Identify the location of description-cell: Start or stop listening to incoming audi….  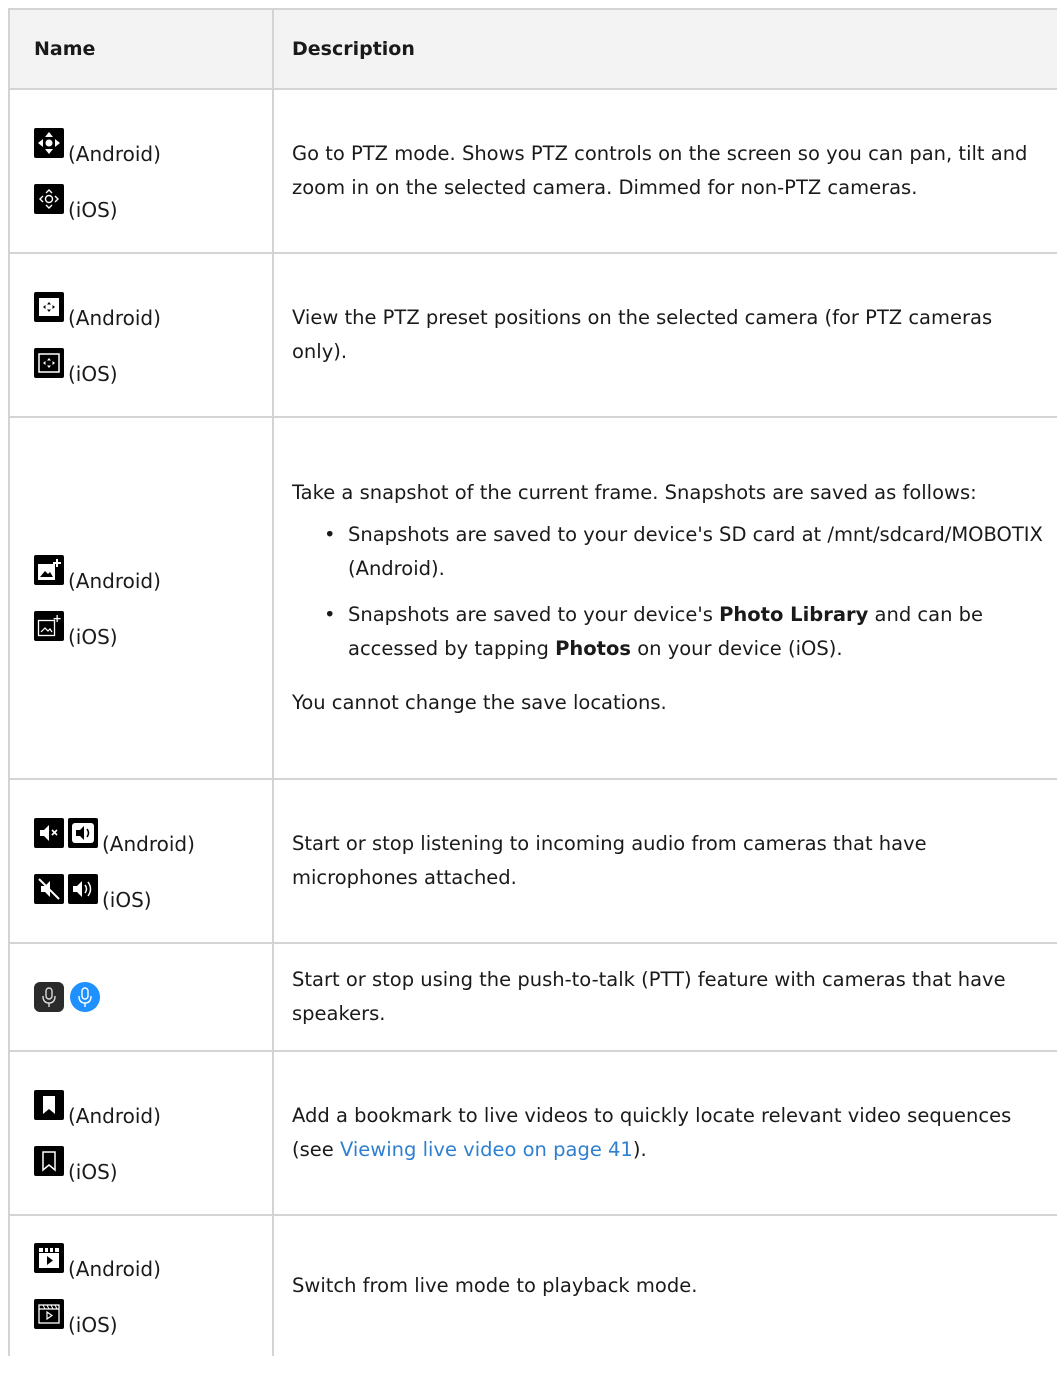
(665, 861).